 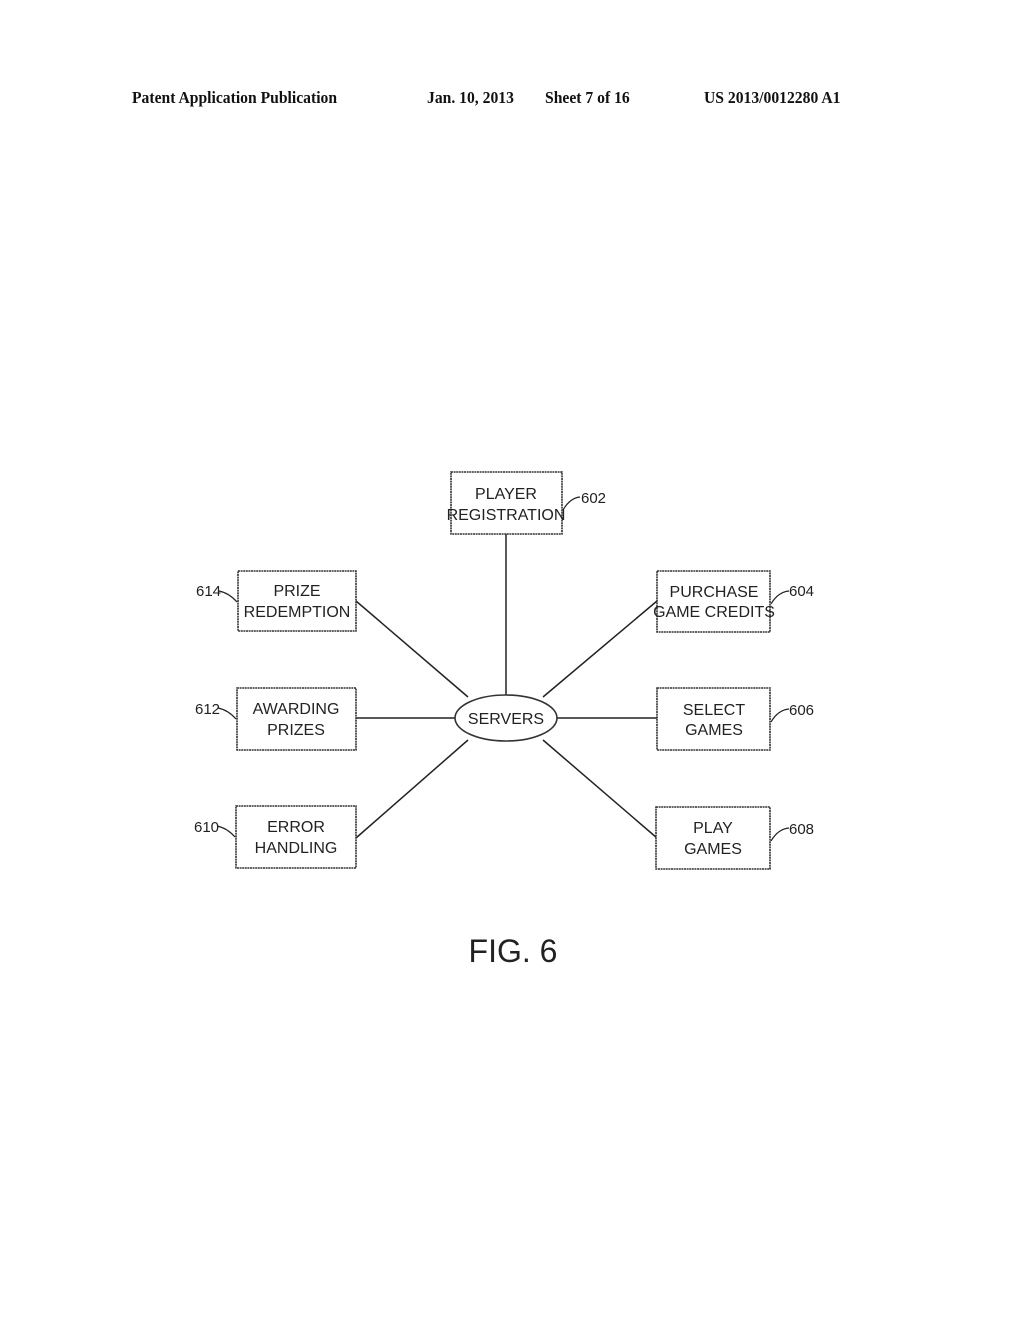 What do you see at coordinates (733, 601) in the screenshot?
I see `node-purchase-game-credits: PURCHASE GAME CREDITS 604` at bounding box center [733, 601].